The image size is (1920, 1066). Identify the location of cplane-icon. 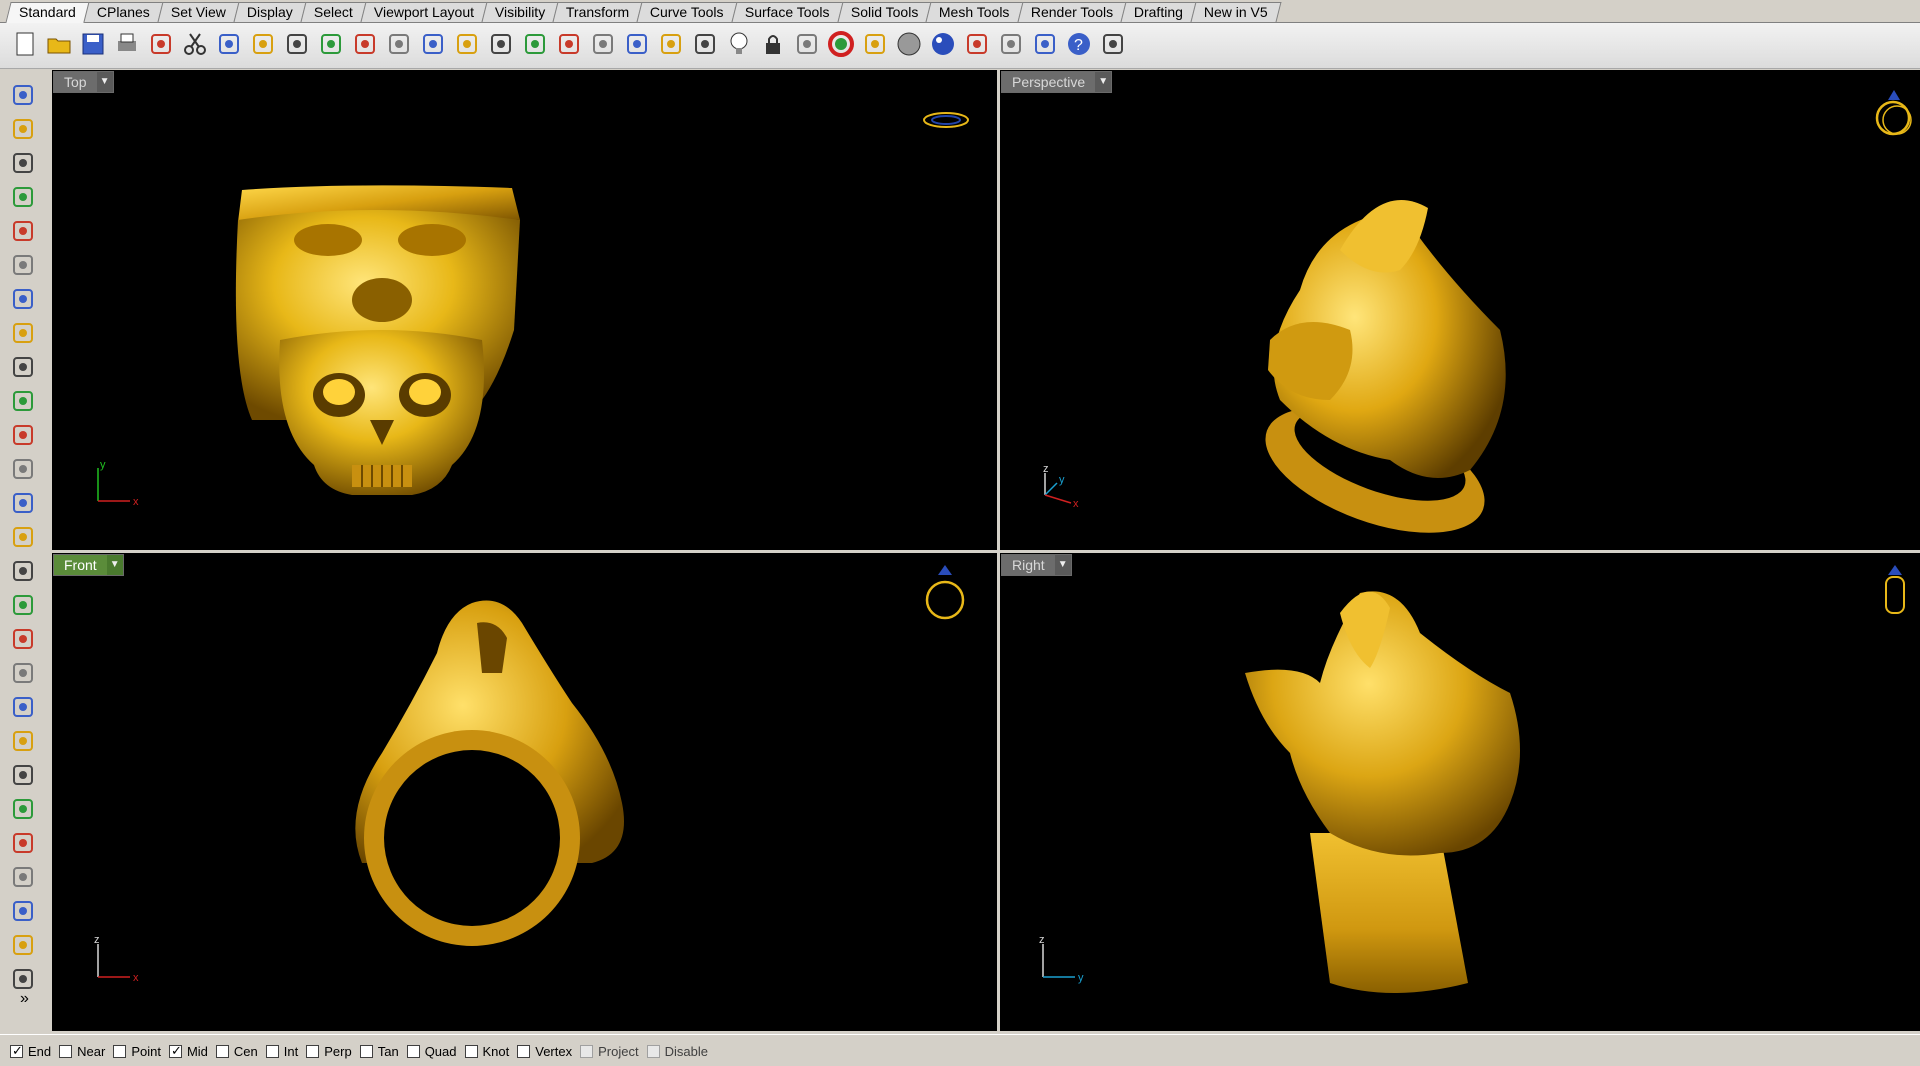
(637, 44).